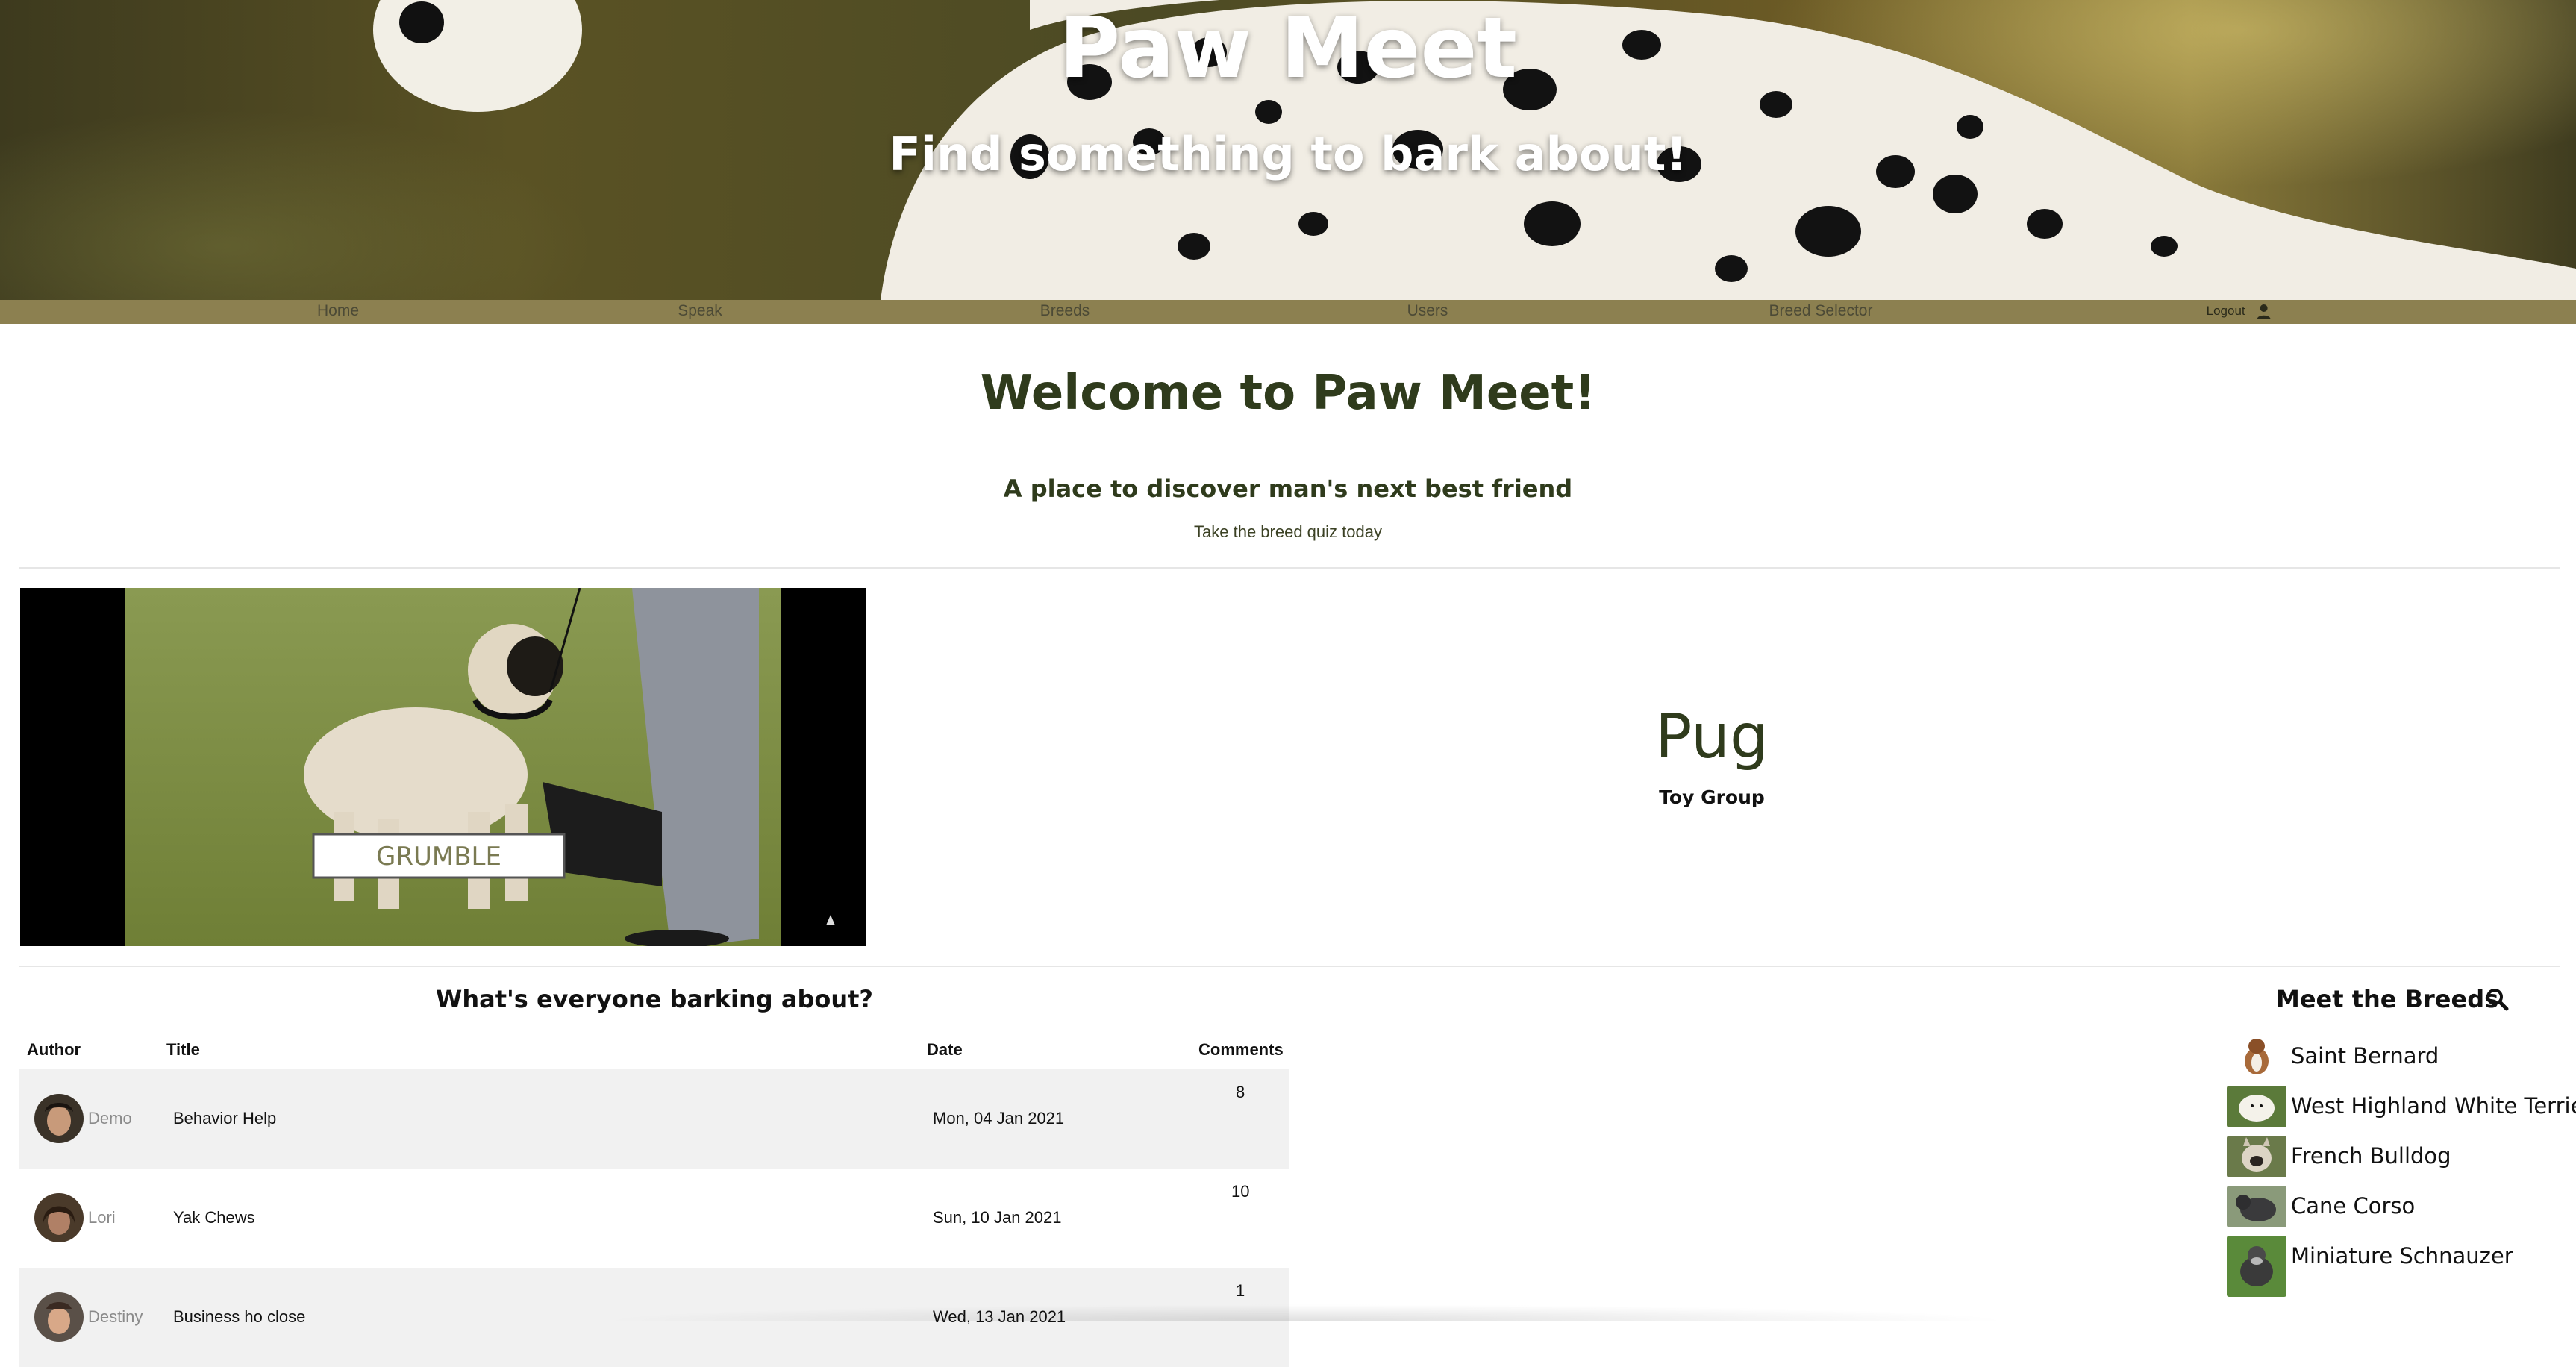 Image resolution: width=2576 pixels, height=1367 pixels. What do you see at coordinates (2387, 999) in the screenshot?
I see `breeds-heading: Meet the Breeds` at bounding box center [2387, 999].